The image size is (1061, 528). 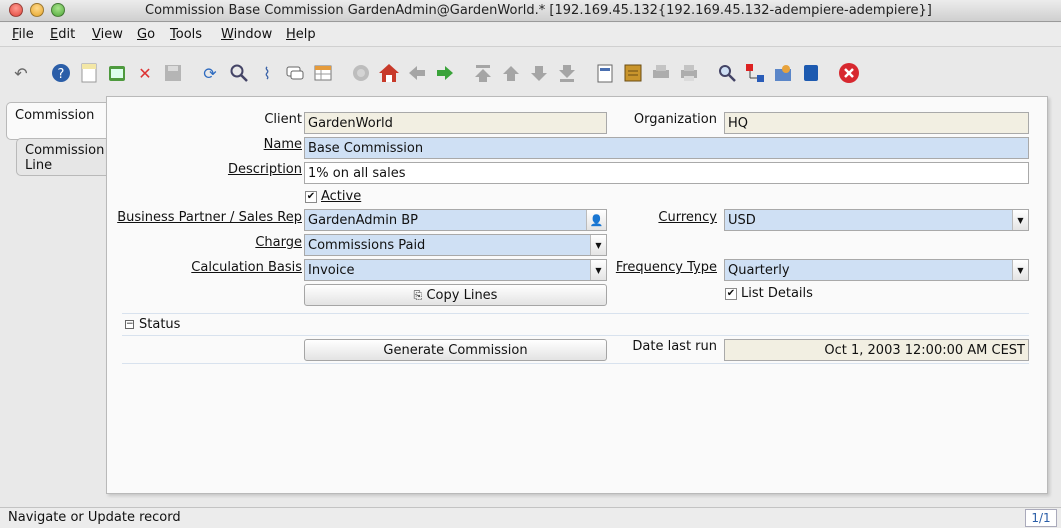 What do you see at coordinates (539, 73) in the screenshot?
I see `next-record-icon` at bounding box center [539, 73].